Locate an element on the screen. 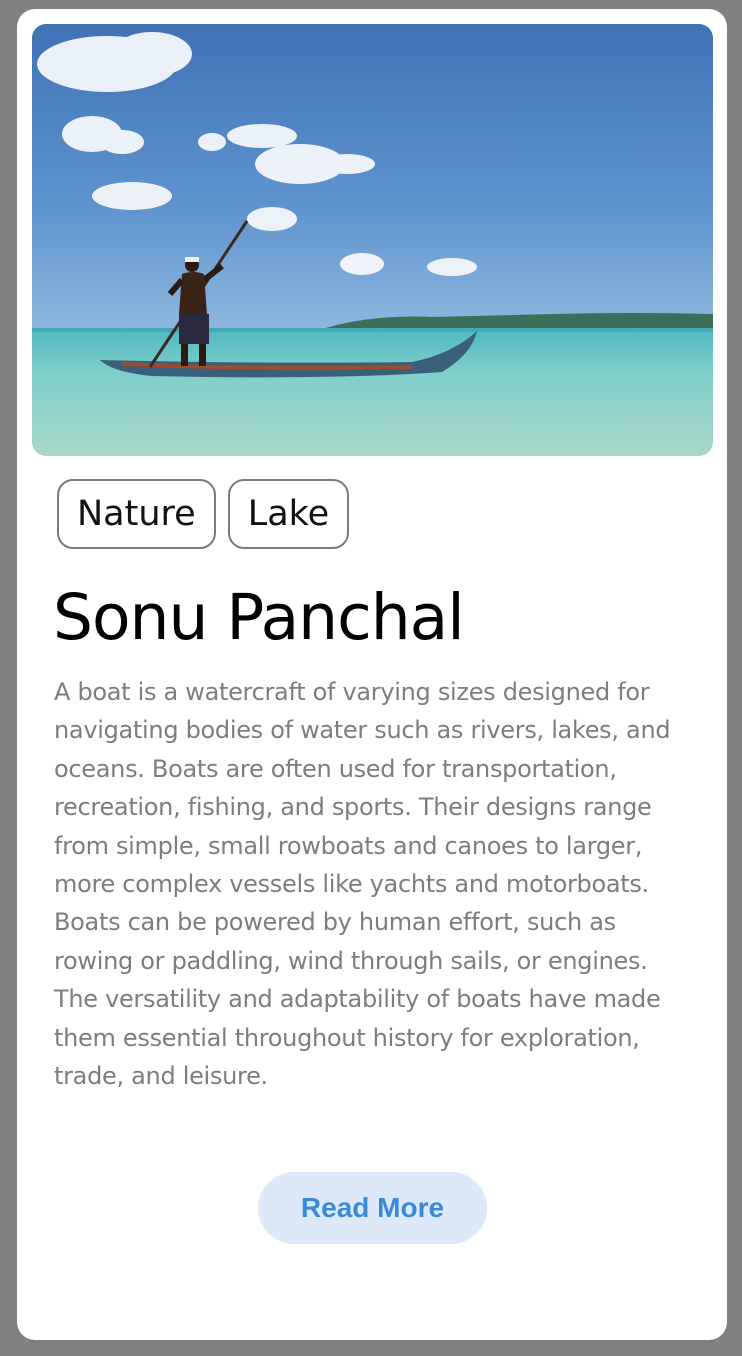 The height and width of the screenshot is (1356, 742). card-title: Sonu Panchal is located at coordinates (259, 617).